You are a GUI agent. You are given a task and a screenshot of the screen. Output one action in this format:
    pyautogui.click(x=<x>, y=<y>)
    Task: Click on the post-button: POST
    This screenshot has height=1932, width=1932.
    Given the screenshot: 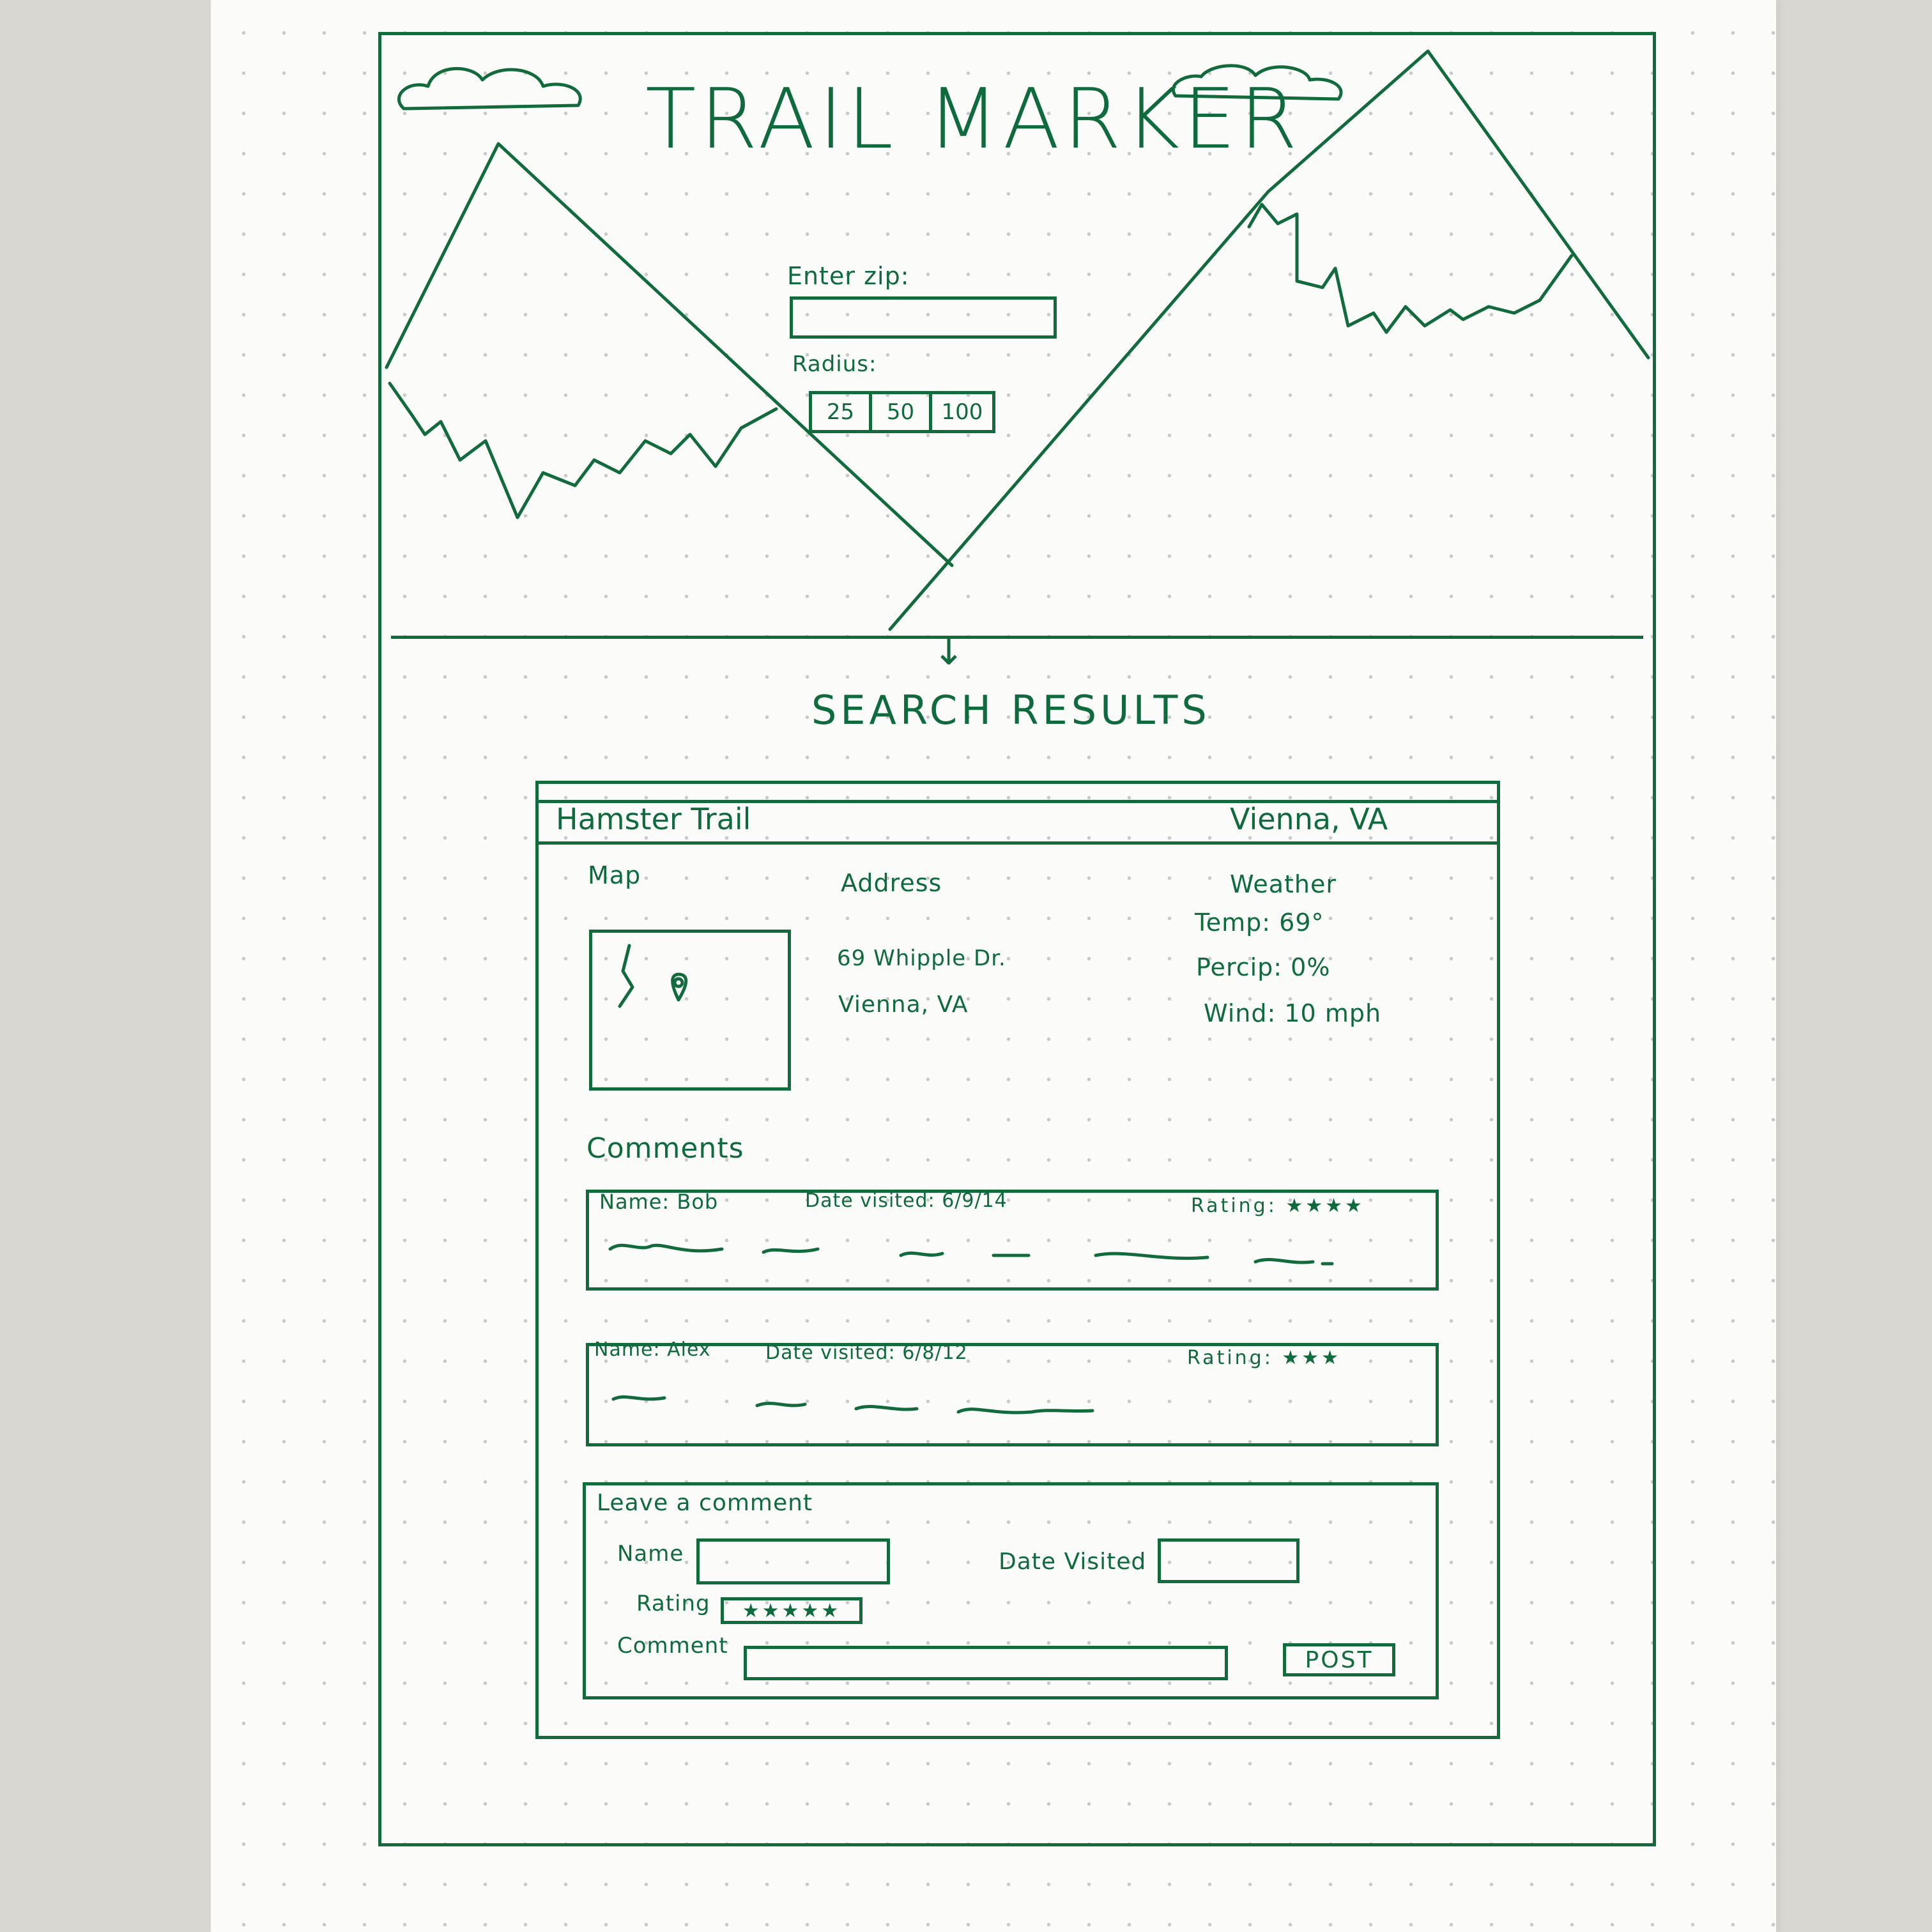 What is the action you would take?
    pyautogui.click(x=1339, y=1659)
    